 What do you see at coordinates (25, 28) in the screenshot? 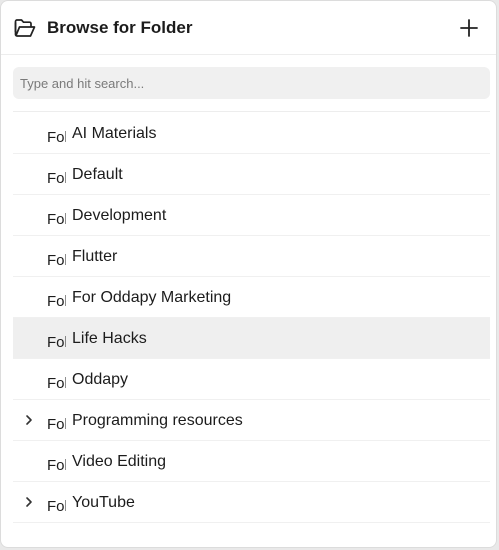
I see `folder-open-icon` at bounding box center [25, 28].